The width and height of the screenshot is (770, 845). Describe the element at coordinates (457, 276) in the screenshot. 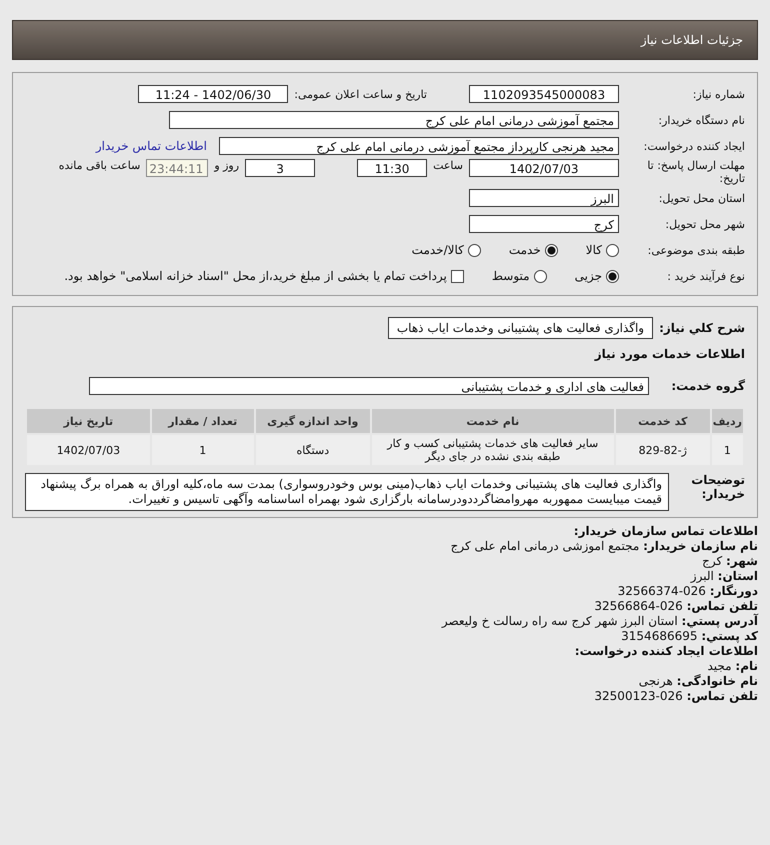

I see `checkbox` at that location.